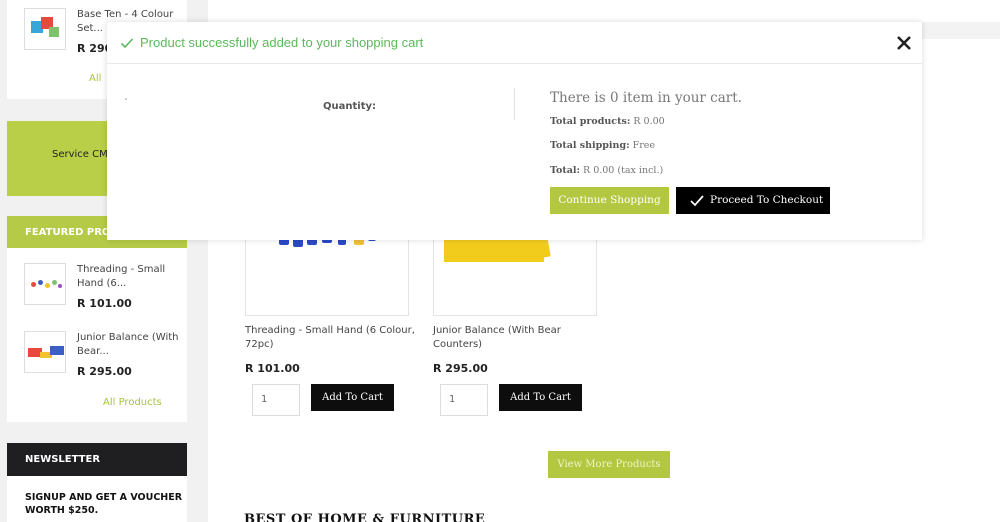 This screenshot has width=1000, height=522. I want to click on product-details: Quantity:, so click(311, 152).